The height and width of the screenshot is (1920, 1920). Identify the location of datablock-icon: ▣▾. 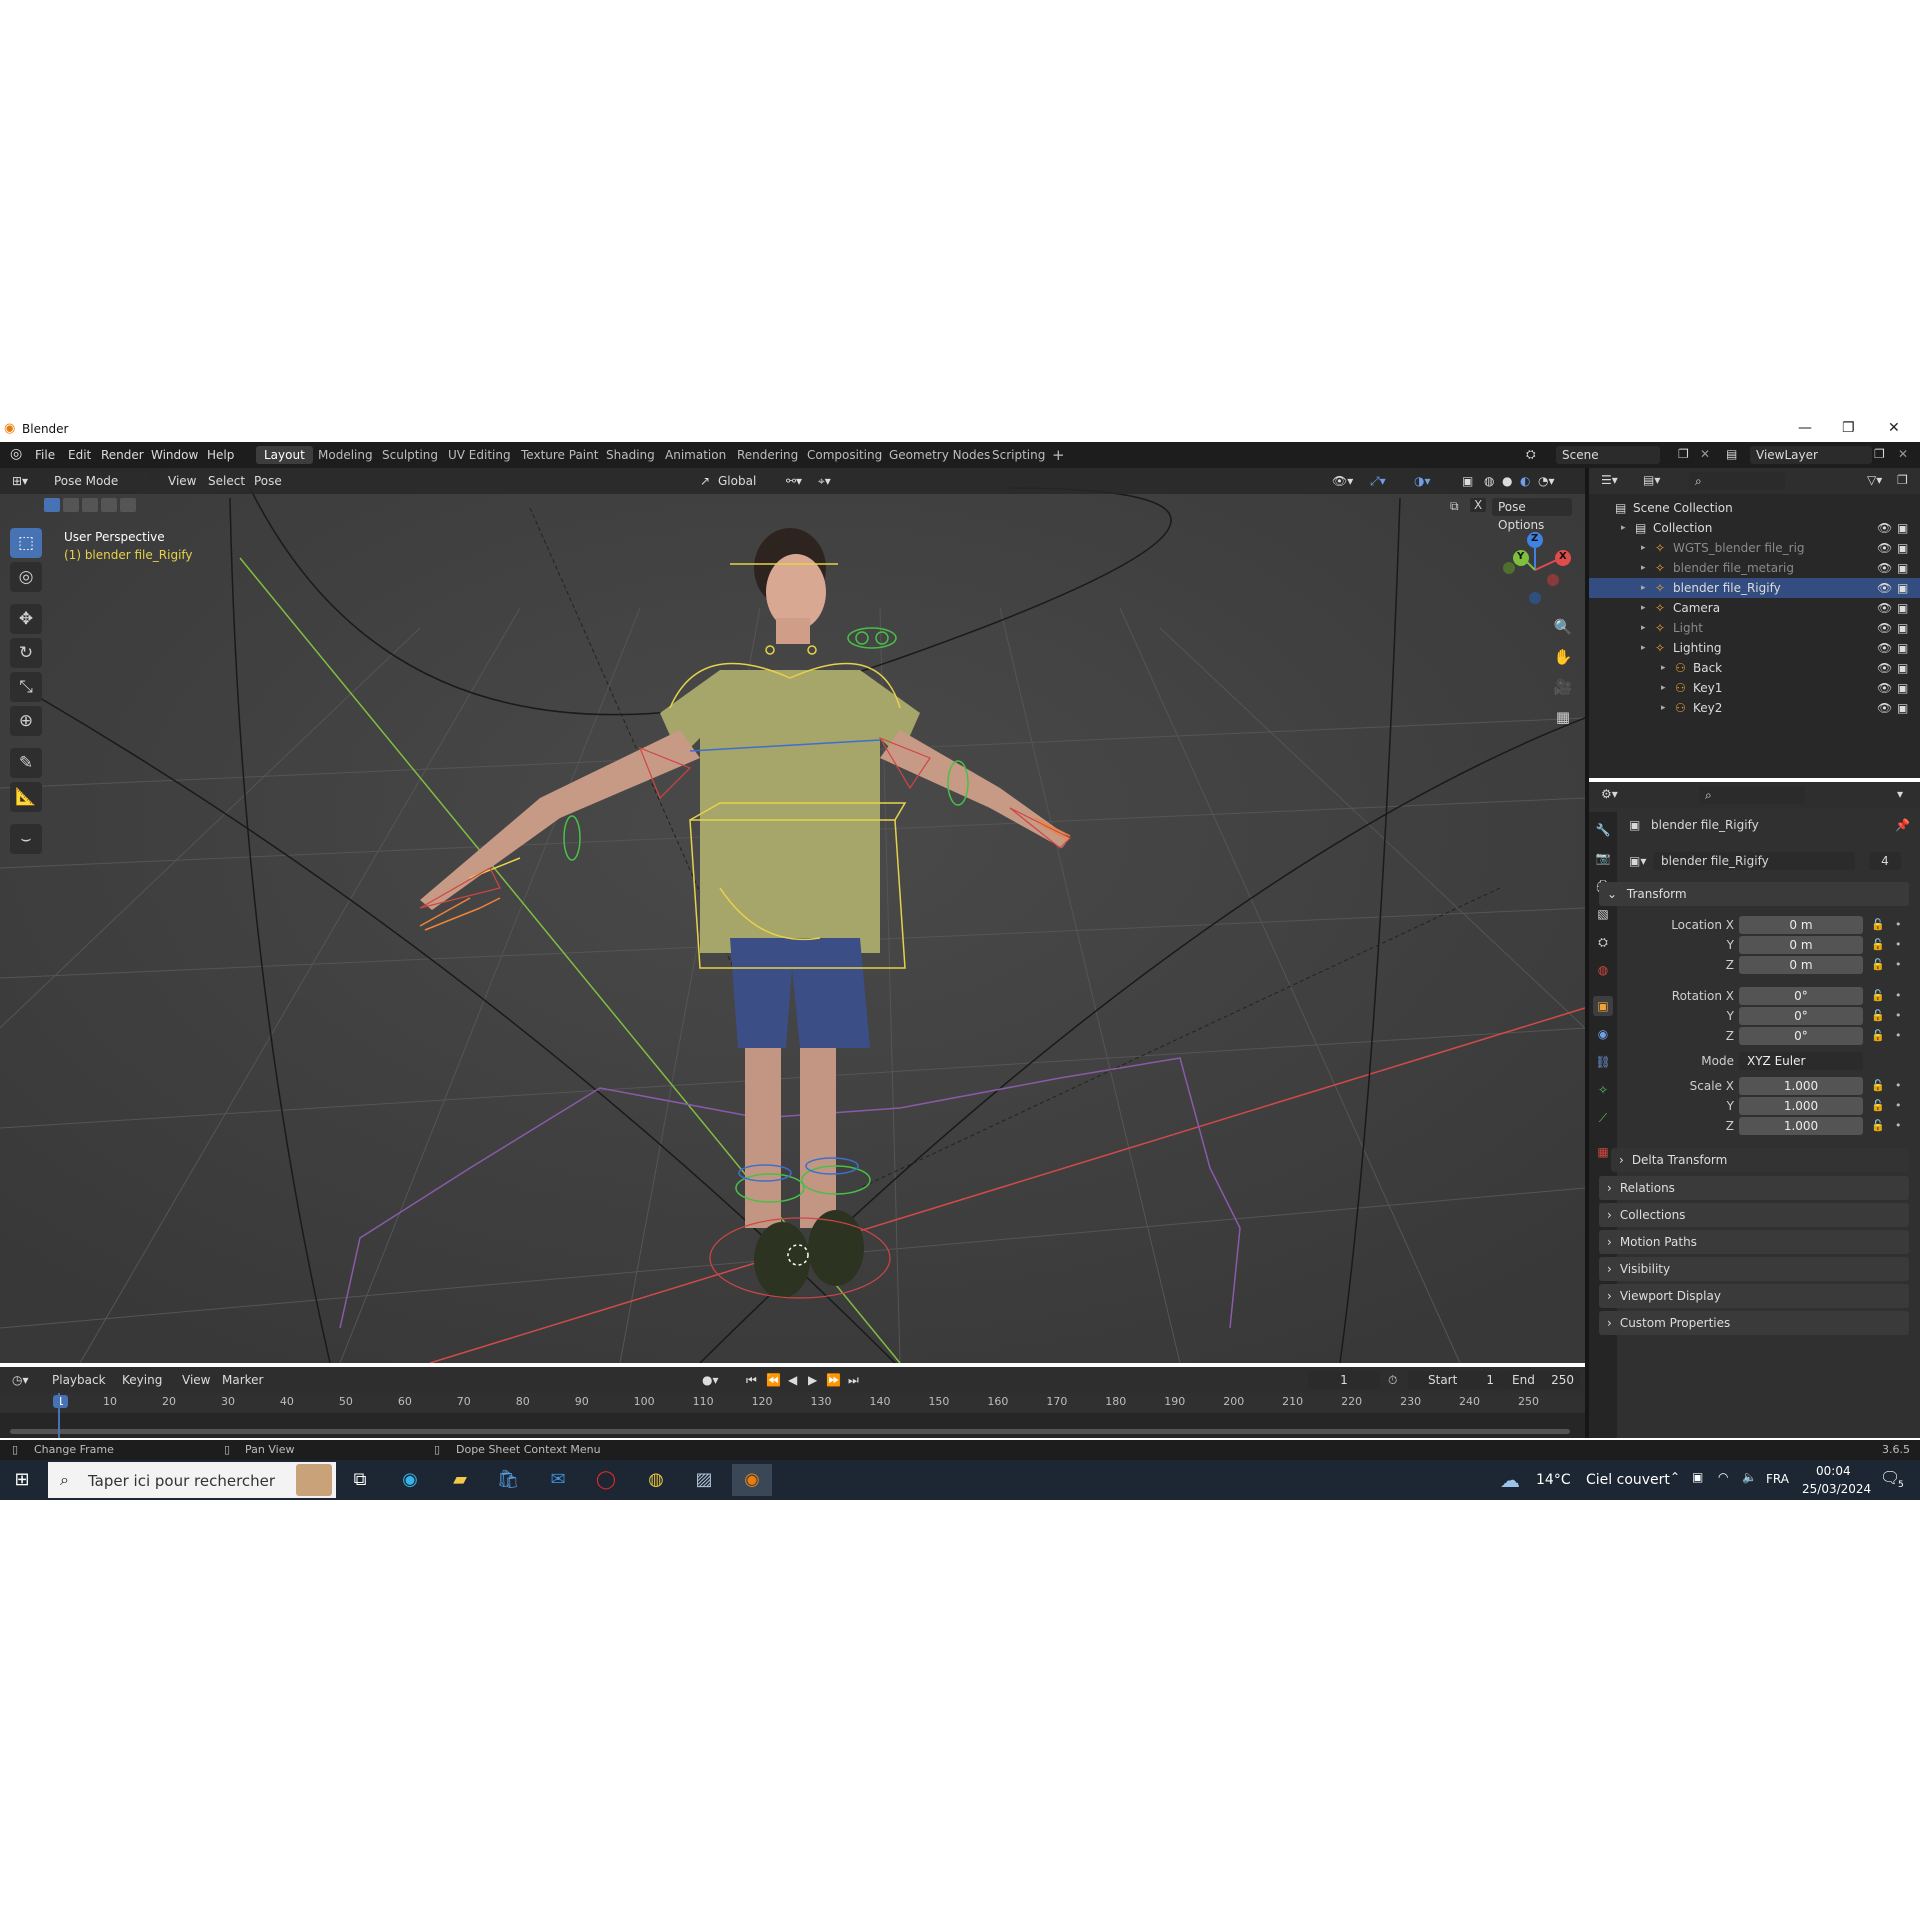
(1637, 861).